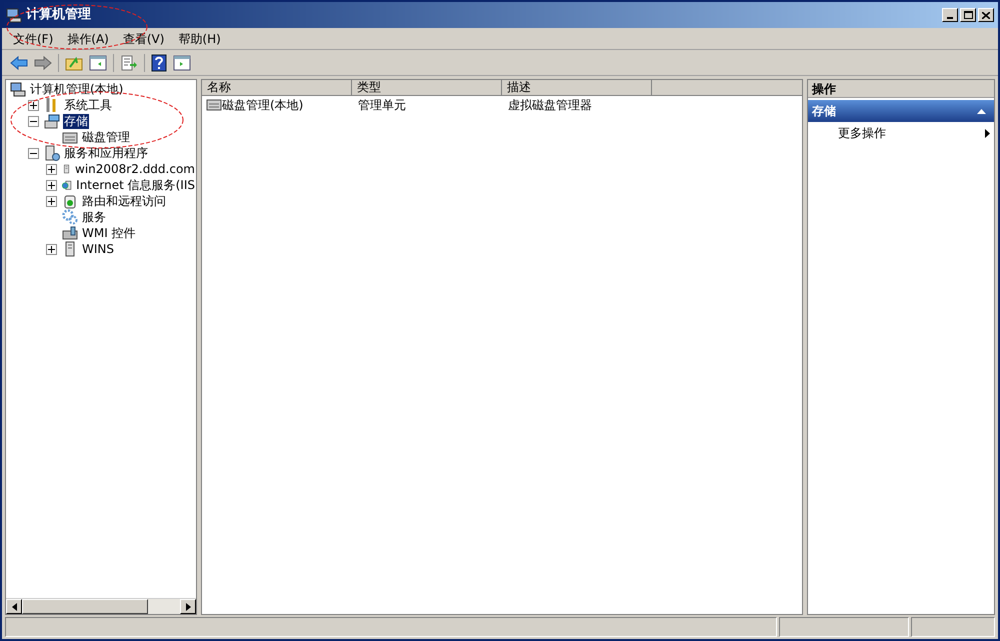 Image resolution: width=1000 pixels, height=641 pixels. I want to click on back-arrow-icon, so click(19, 62).